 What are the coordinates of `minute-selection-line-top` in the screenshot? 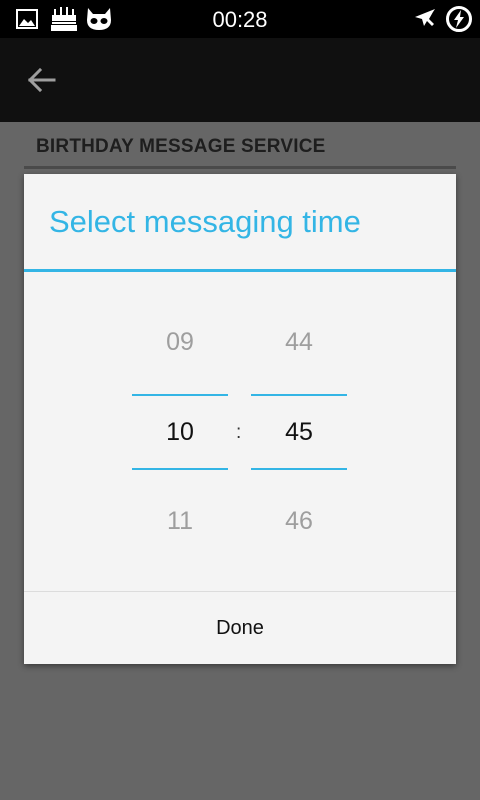 It's located at (299, 395).